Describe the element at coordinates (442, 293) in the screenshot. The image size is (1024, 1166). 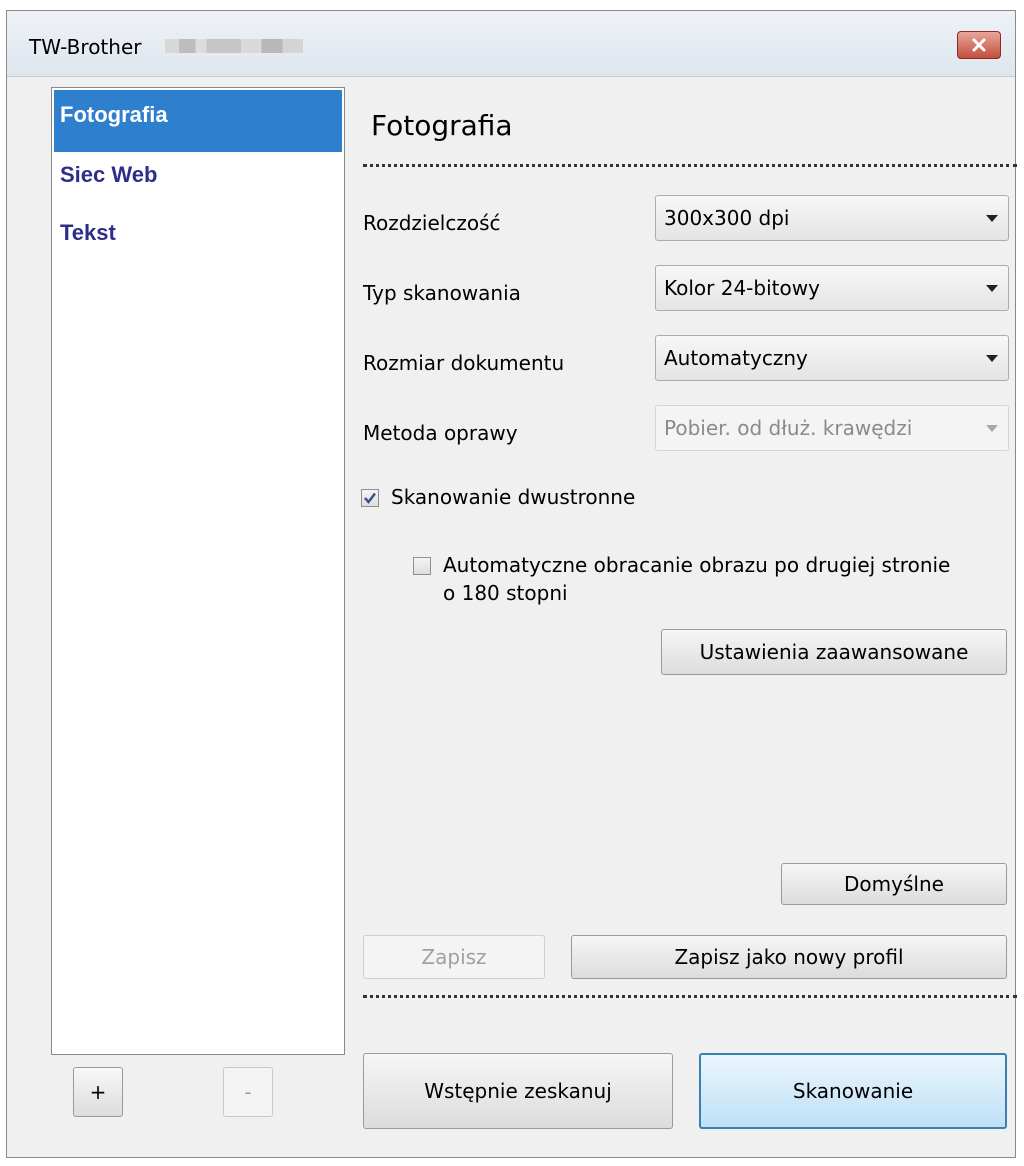
I see `scan-type-label: Typ skanowania` at that location.